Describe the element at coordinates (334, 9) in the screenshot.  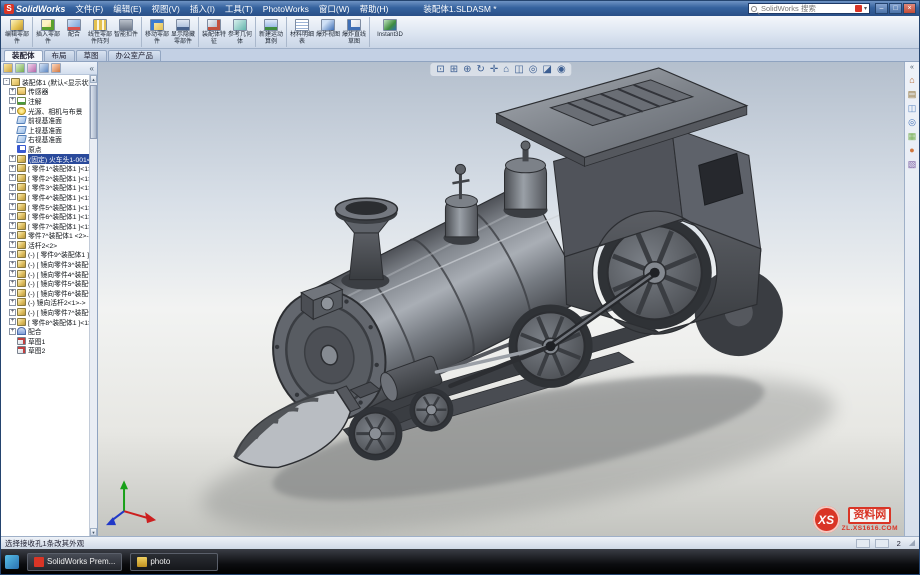
I see `menu-item: 窗口(W)` at that location.